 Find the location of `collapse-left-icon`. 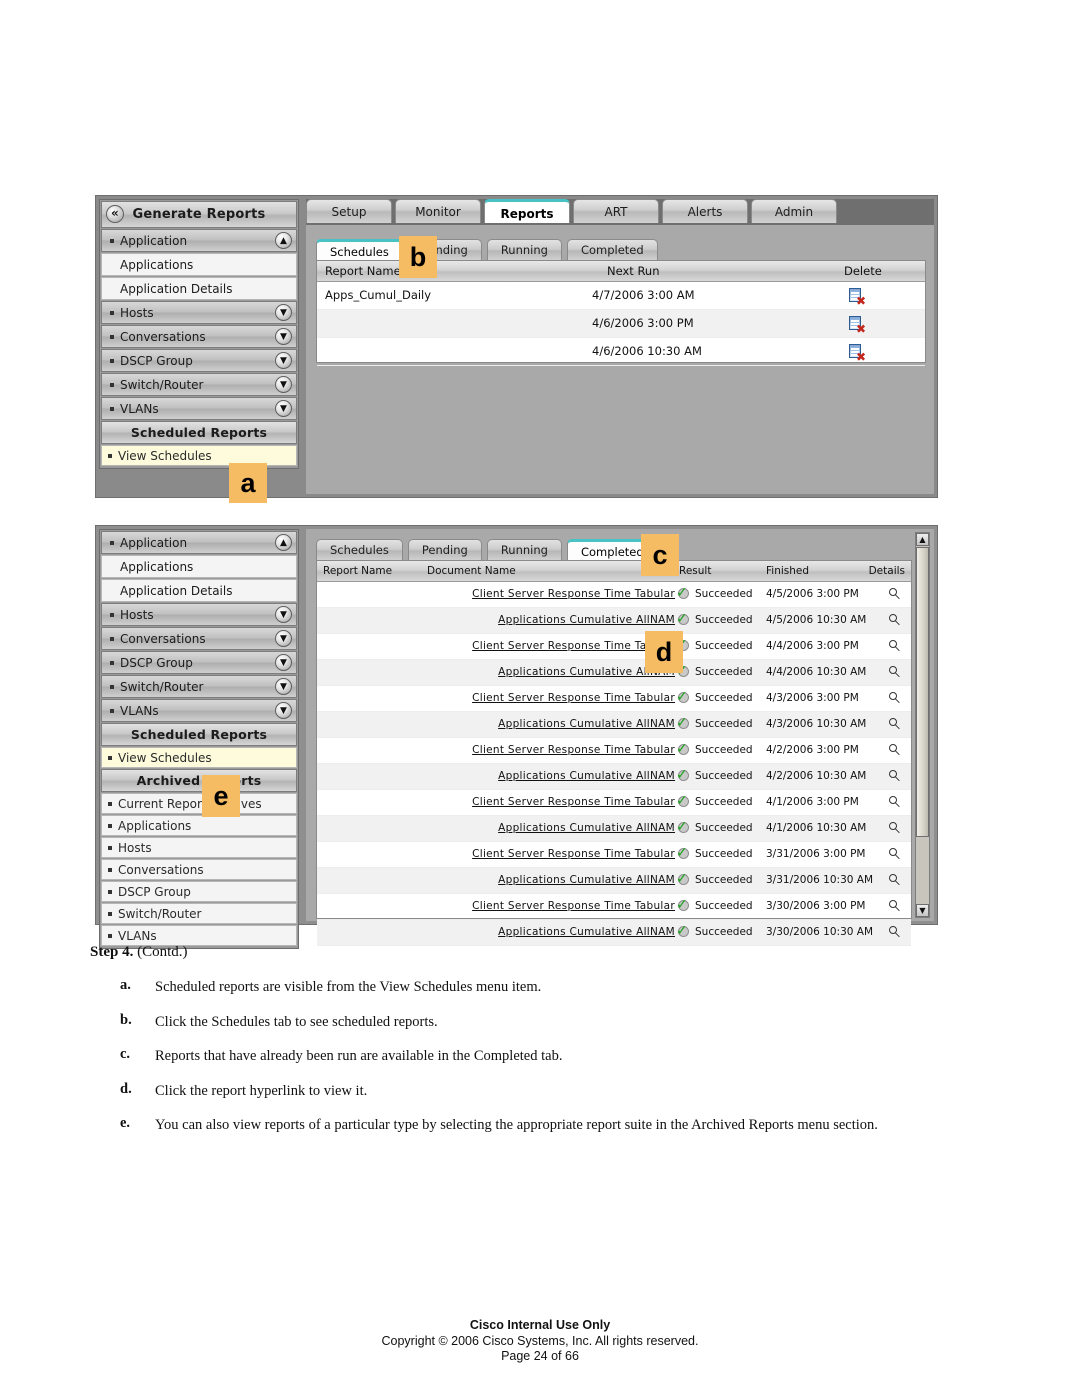

collapse-left-icon is located at coordinates (115, 213).